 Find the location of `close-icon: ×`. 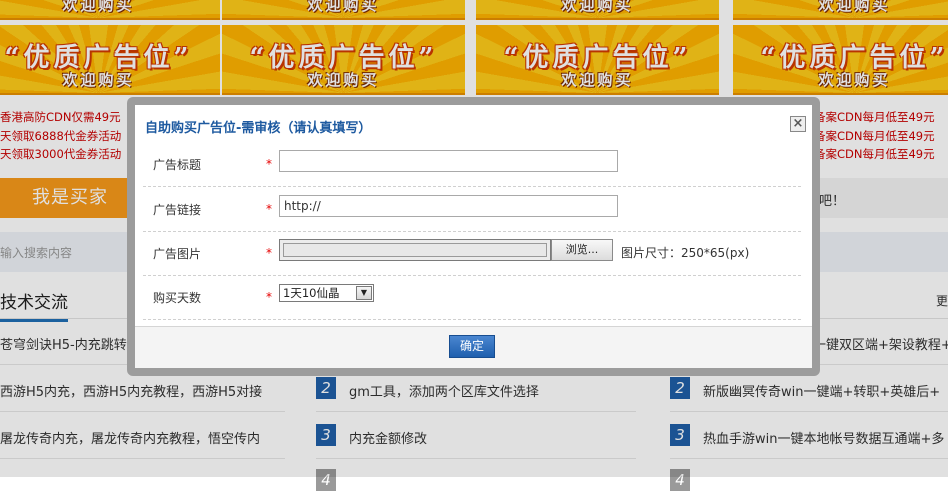

close-icon: × is located at coordinates (798, 124).